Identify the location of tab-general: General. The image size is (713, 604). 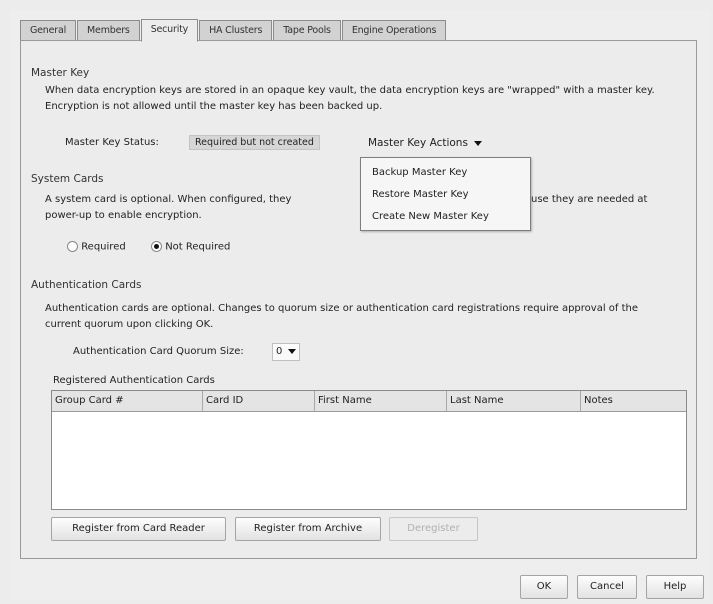
(48, 30).